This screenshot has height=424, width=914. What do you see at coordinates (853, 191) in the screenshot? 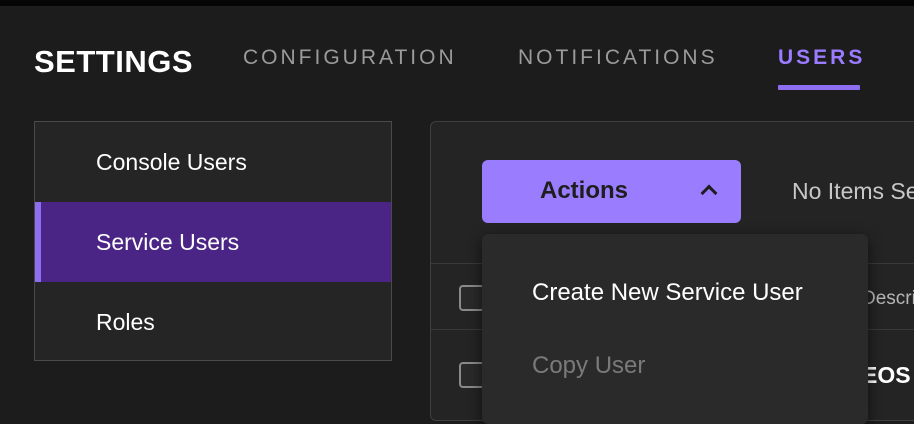
I see `selection-status: No Items Selected` at bounding box center [853, 191].